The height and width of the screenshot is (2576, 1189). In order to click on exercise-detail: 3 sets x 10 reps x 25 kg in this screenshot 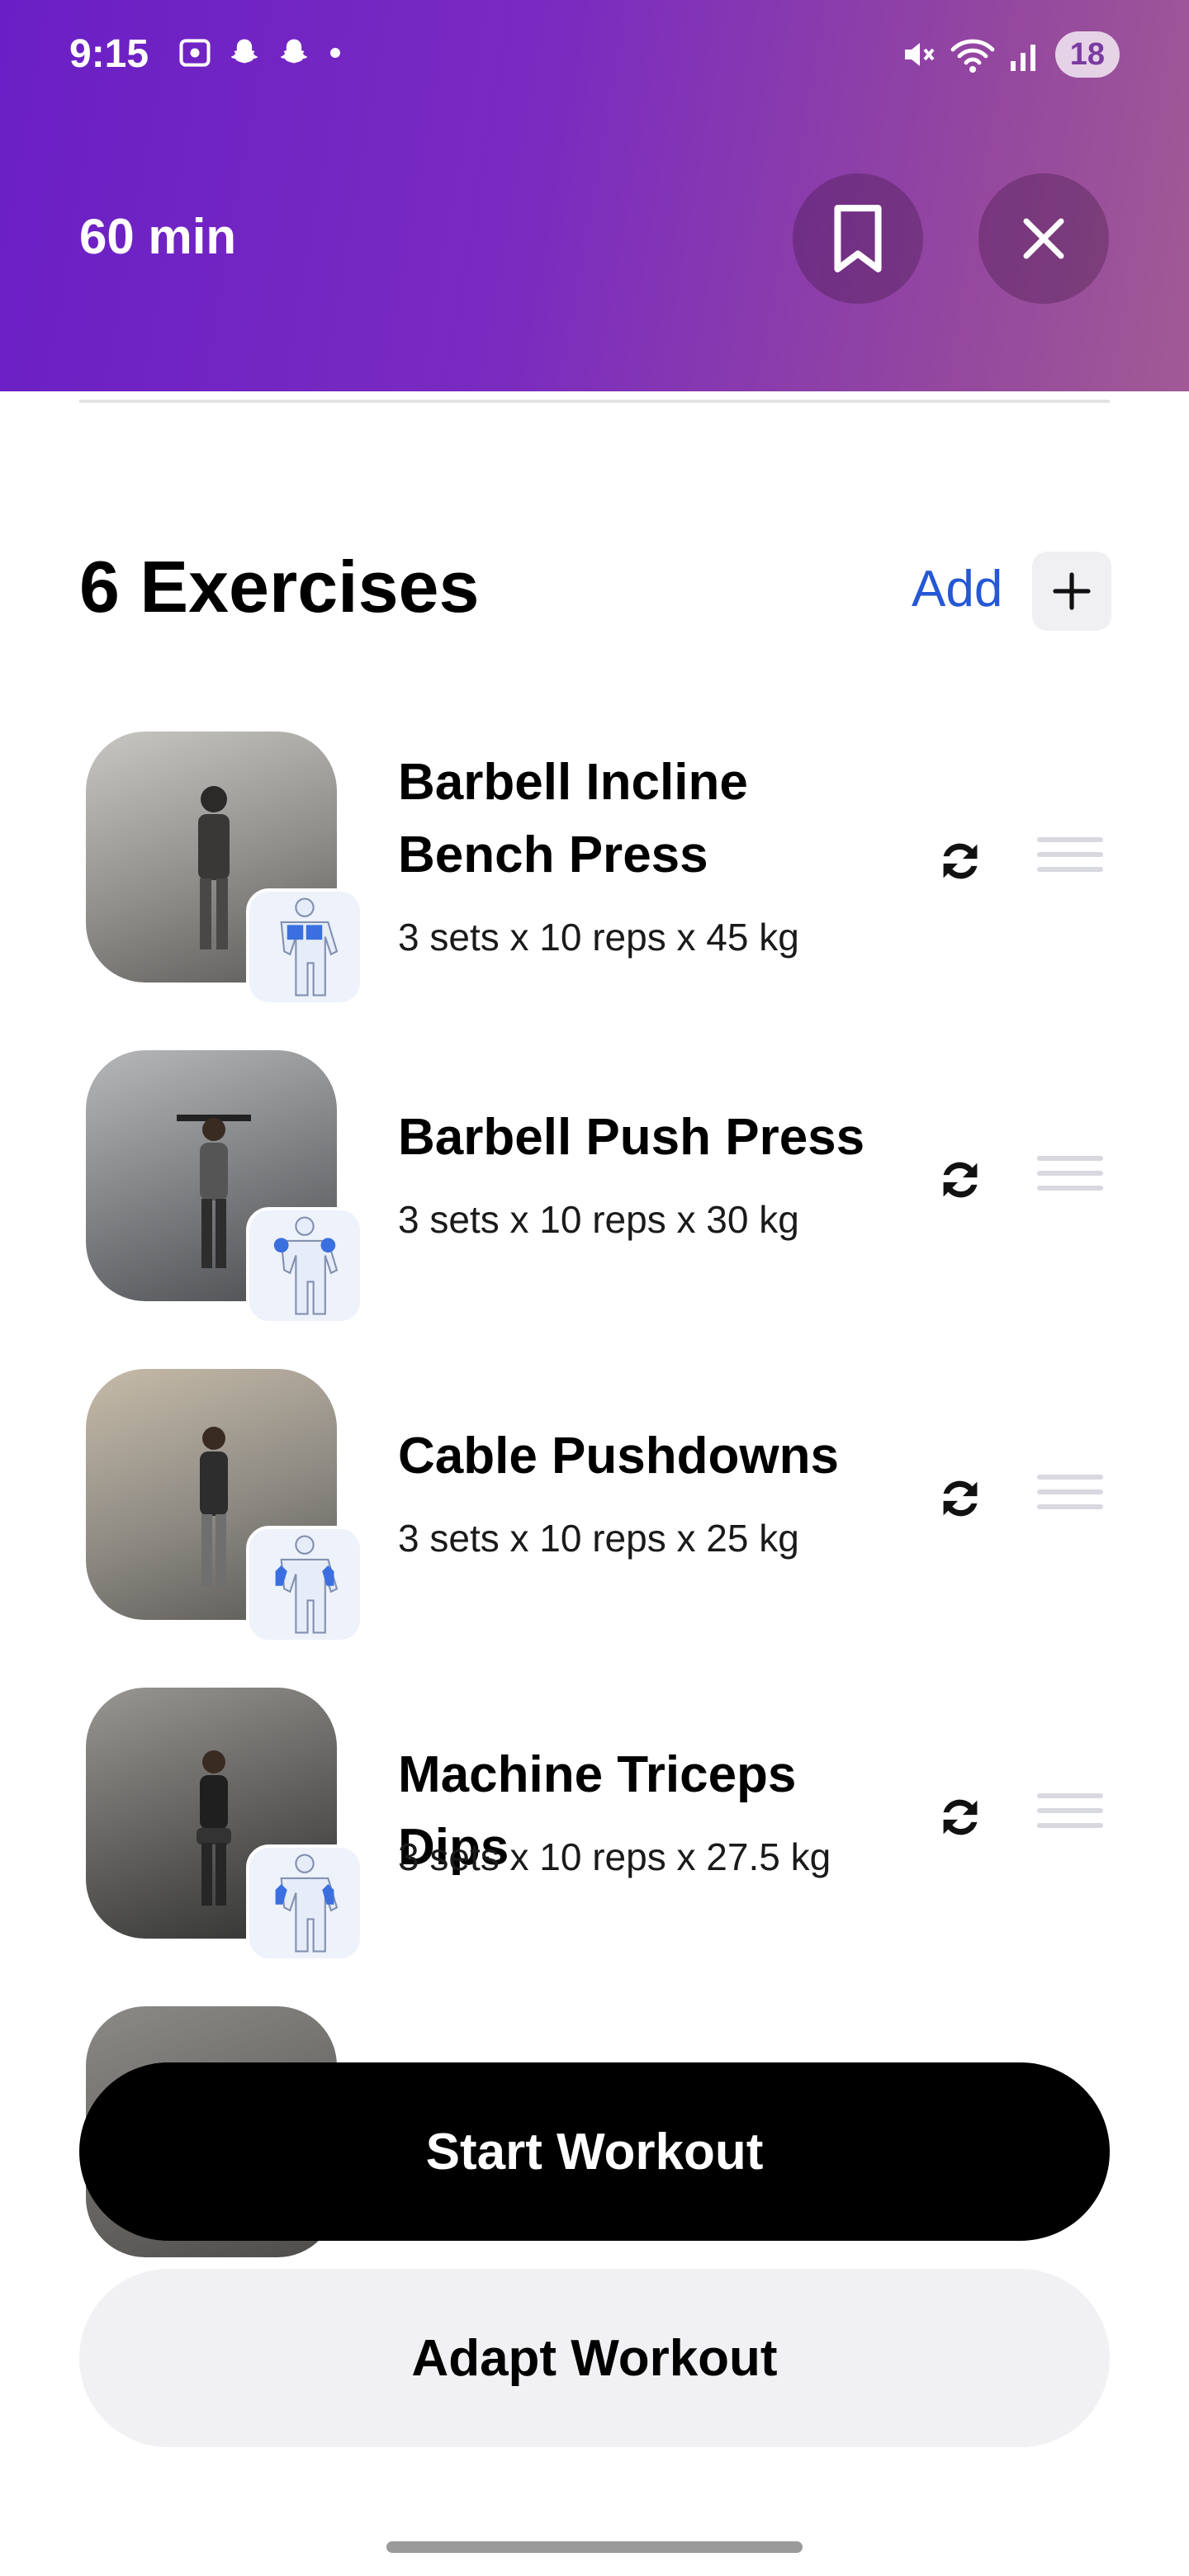, I will do `click(598, 1538)`.